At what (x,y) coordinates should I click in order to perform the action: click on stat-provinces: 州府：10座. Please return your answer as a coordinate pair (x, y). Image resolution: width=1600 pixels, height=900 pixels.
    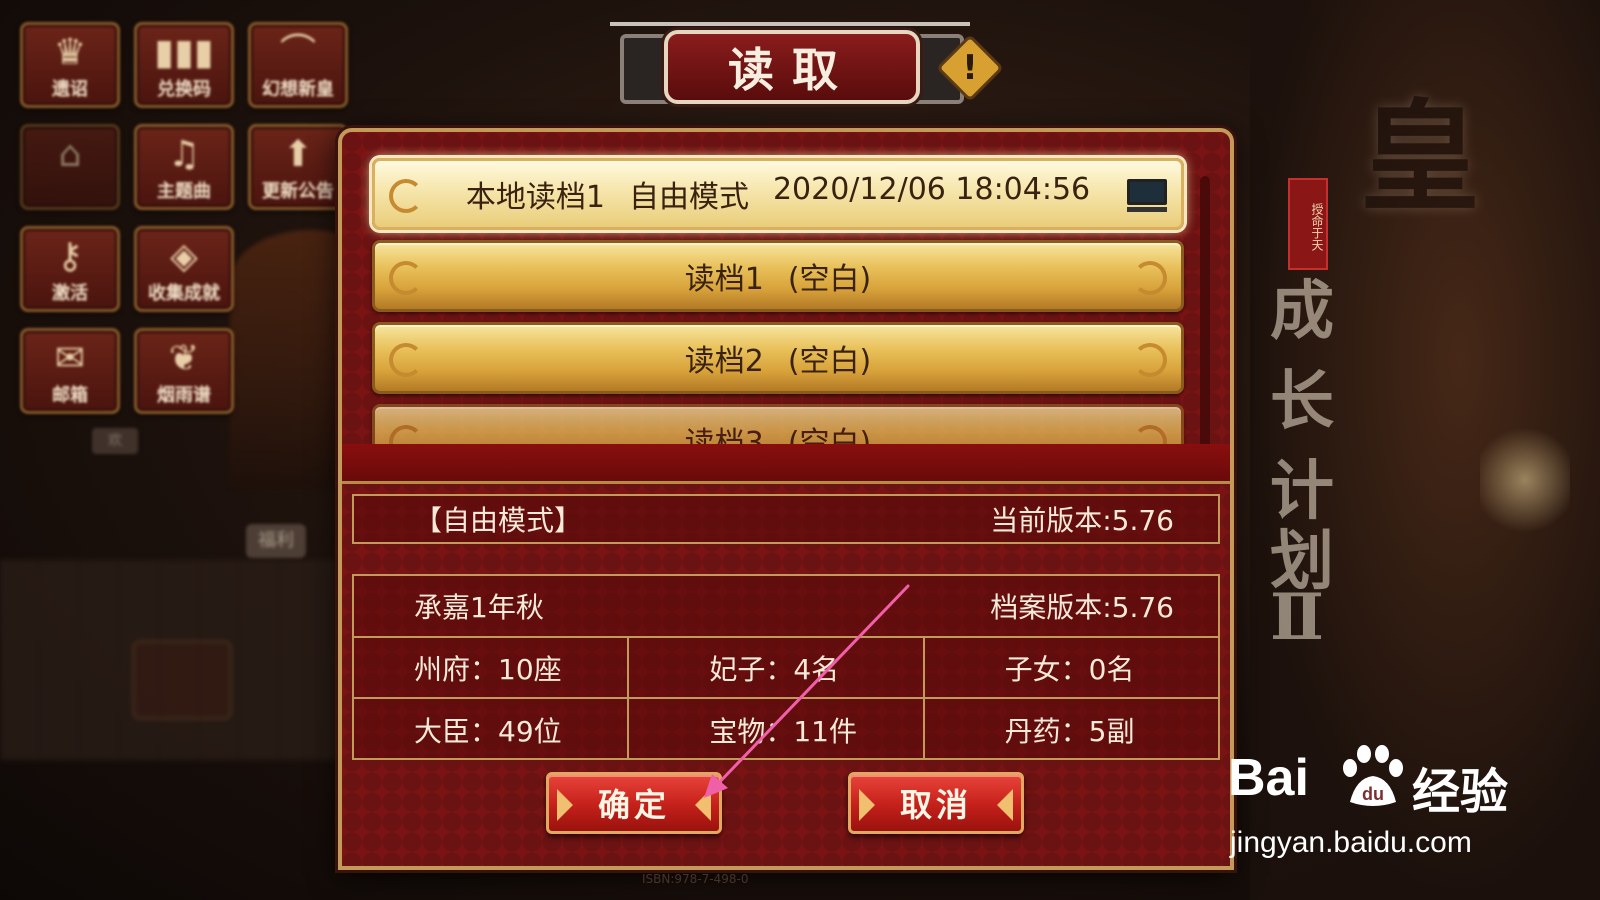
    Looking at the image, I should click on (488, 669).